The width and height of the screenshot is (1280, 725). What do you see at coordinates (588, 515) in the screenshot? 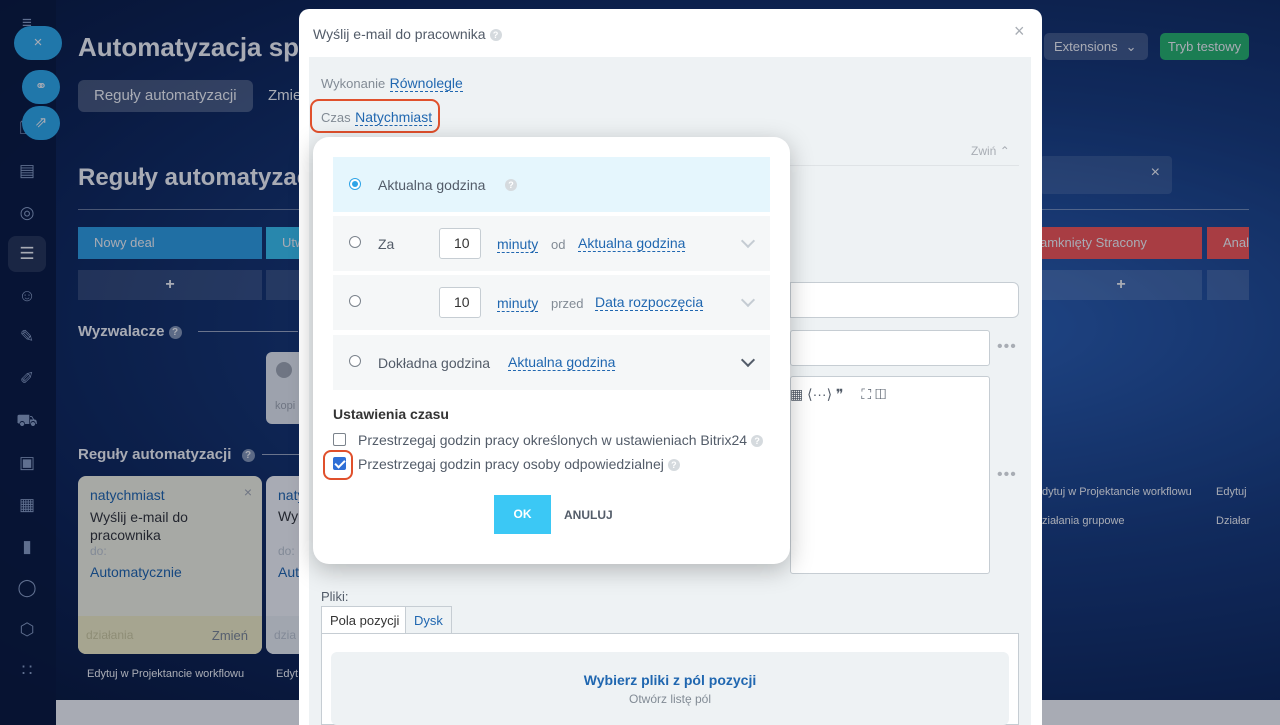
I see `cancel-button: ANULUJ` at bounding box center [588, 515].